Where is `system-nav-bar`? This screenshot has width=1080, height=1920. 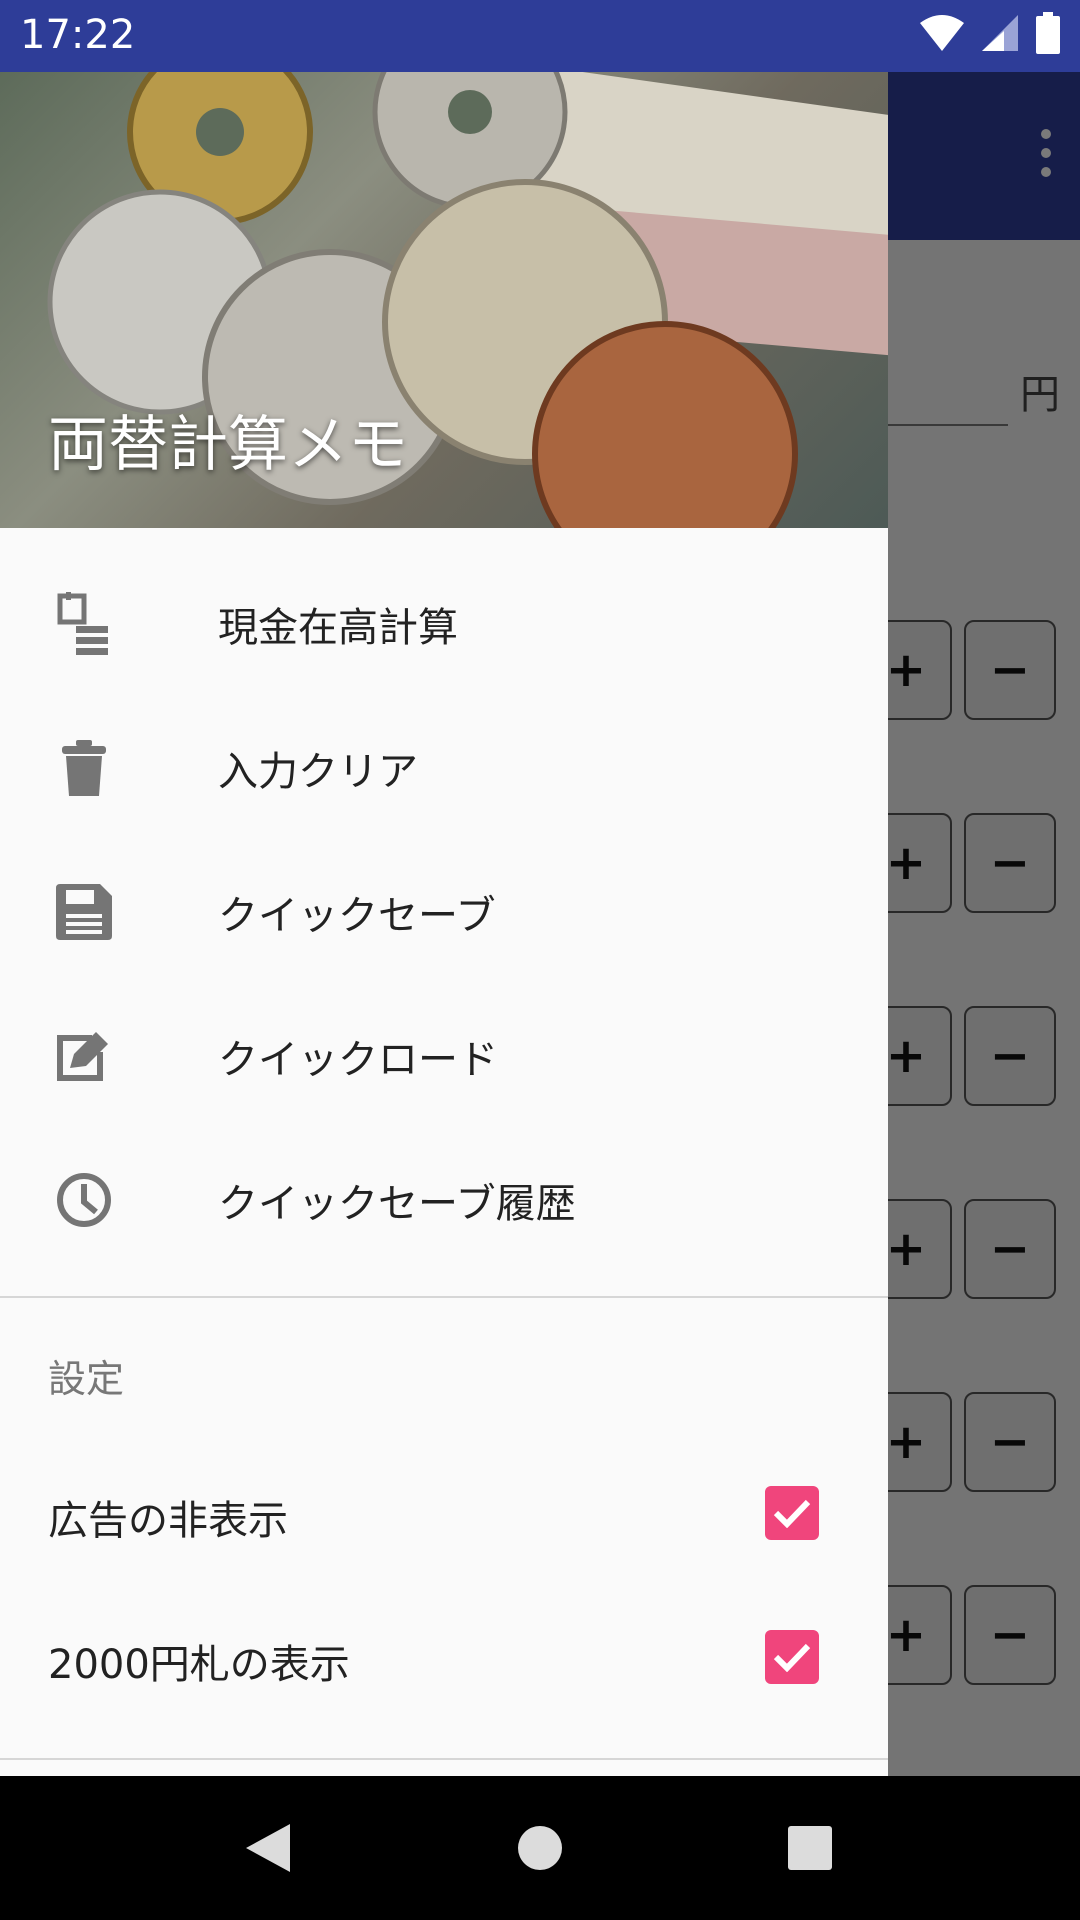 system-nav-bar is located at coordinates (540, 1848).